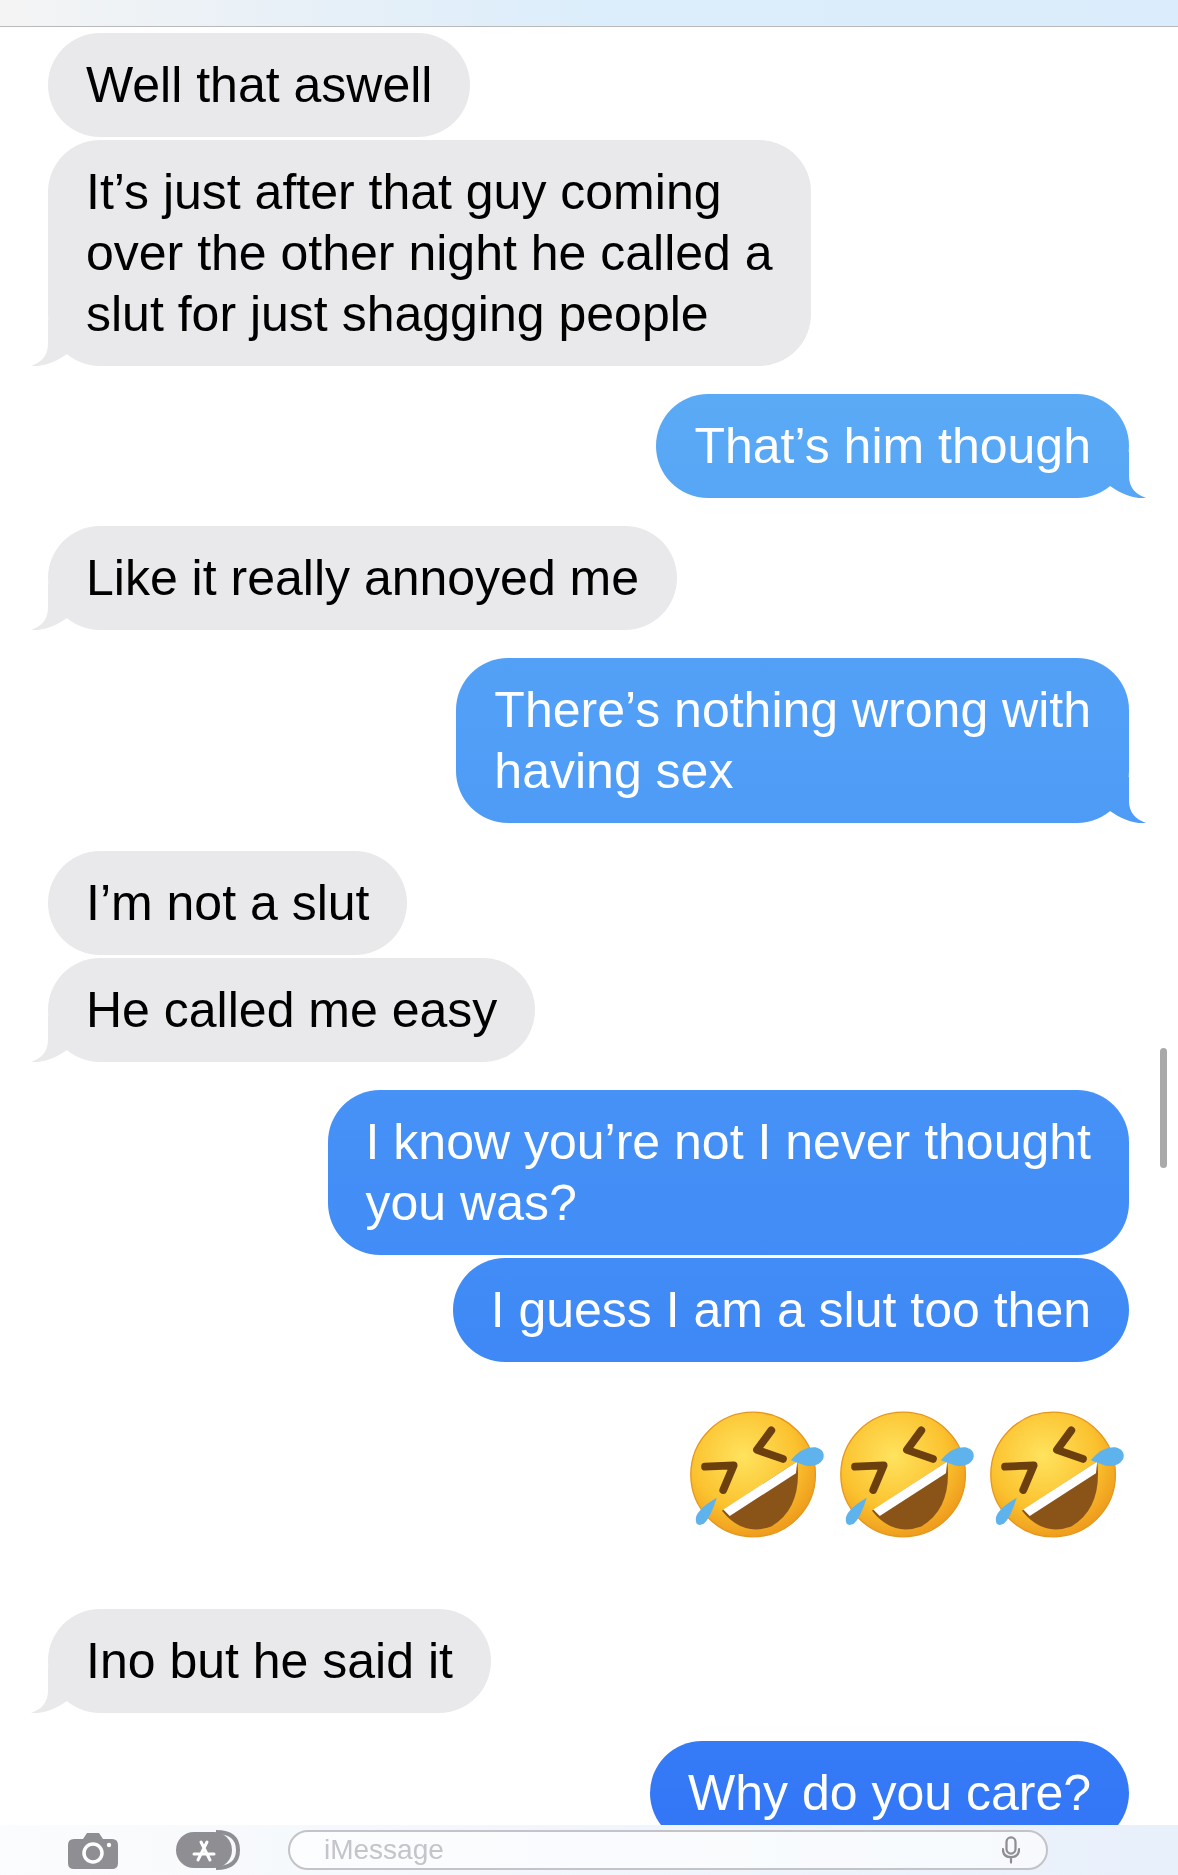 This screenshot has width=1178, height=1875. I want to click on apps-icon, so click(209, 1850).